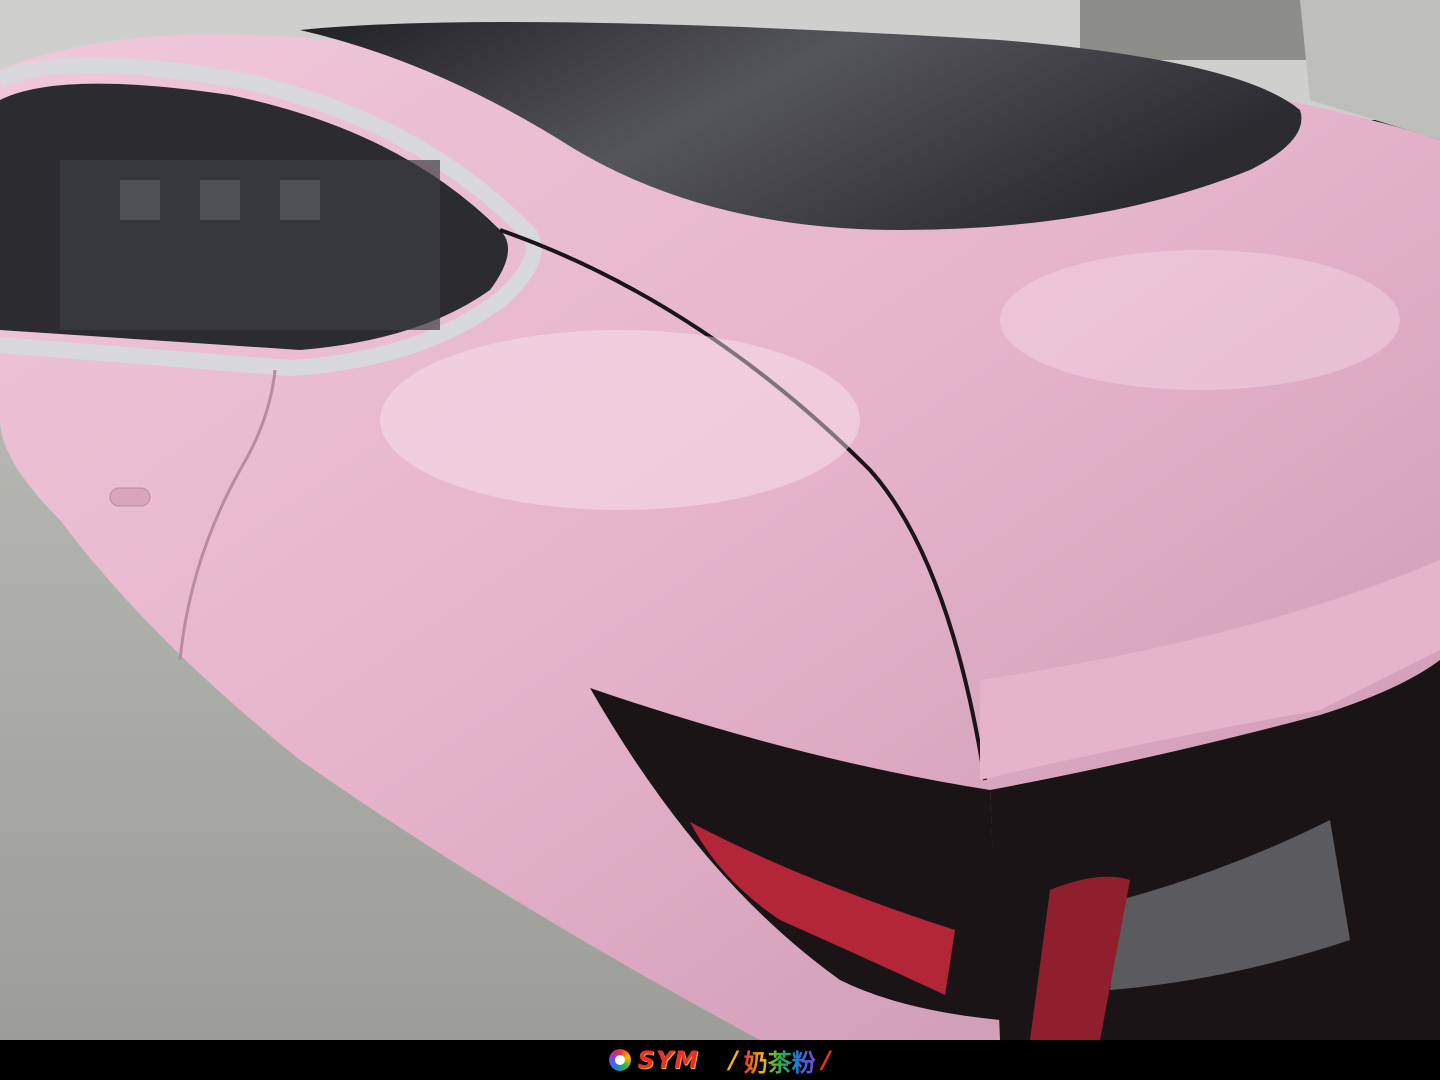  I want to click on paint-highlight, so click(620, 420).